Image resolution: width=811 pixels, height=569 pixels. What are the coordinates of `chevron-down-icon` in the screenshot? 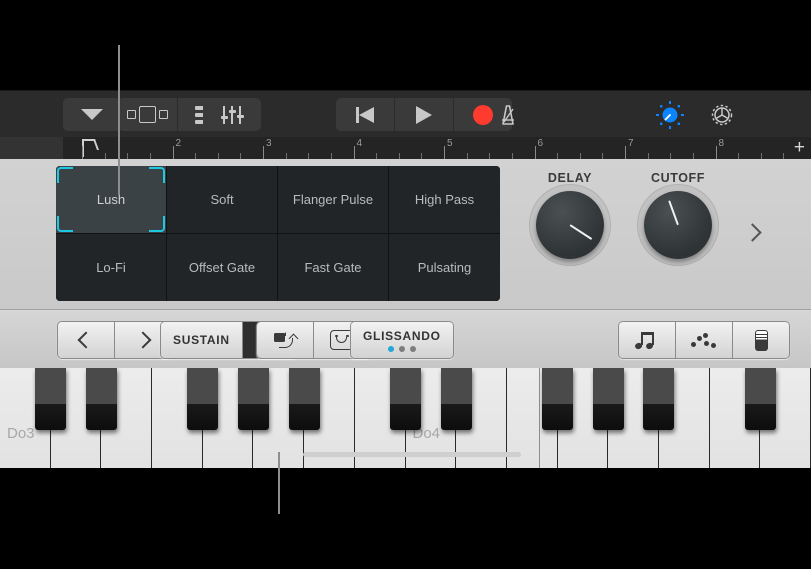 It's located at (92, 114).